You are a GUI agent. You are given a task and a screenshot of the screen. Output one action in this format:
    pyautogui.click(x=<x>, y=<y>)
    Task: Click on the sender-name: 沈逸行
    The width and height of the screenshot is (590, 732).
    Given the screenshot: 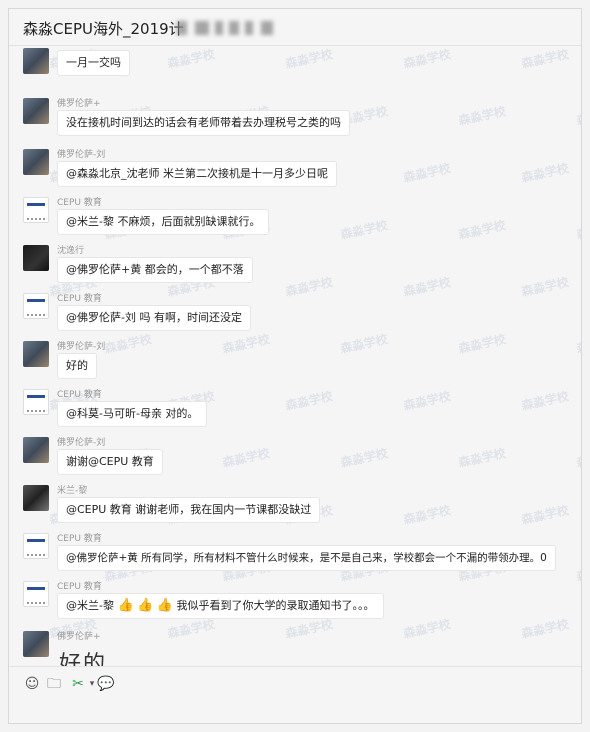 What is the action you would take?
    pyautogui.click(x=71, y=251)
    